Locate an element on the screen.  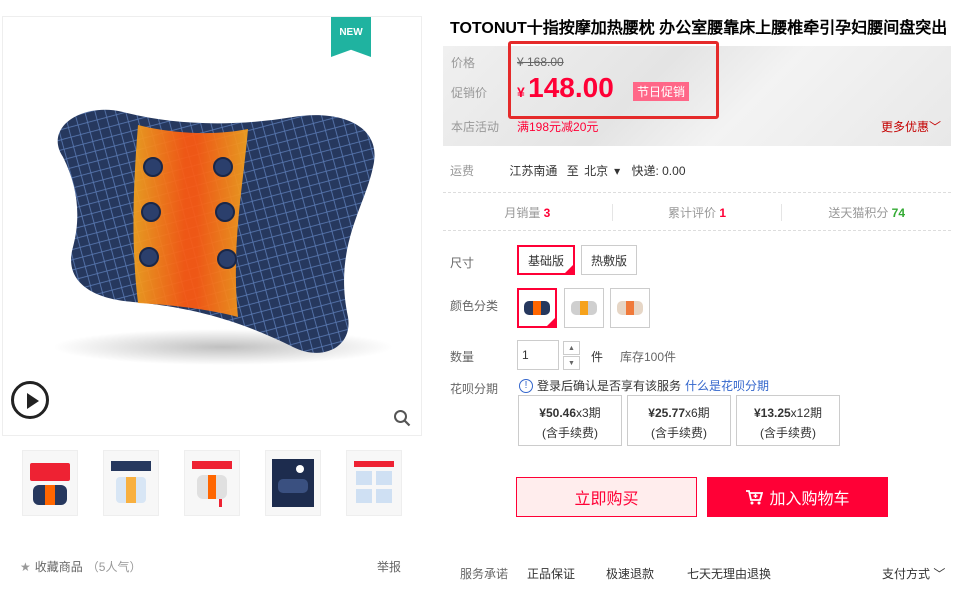
points-label: 送天猫积分 is located at coordinates (858, 213).